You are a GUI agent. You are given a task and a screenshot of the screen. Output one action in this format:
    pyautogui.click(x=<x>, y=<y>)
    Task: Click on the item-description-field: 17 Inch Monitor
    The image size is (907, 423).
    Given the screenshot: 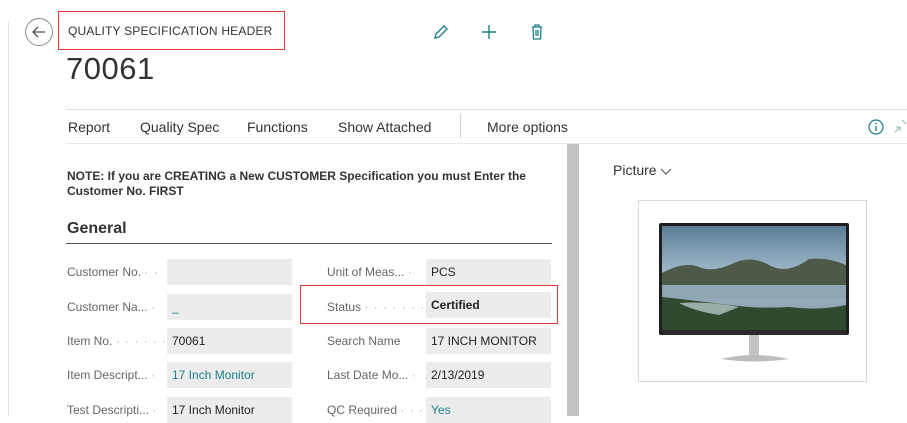 What is the action you would take?
    pyautogui.click(x=229, y=375)
    